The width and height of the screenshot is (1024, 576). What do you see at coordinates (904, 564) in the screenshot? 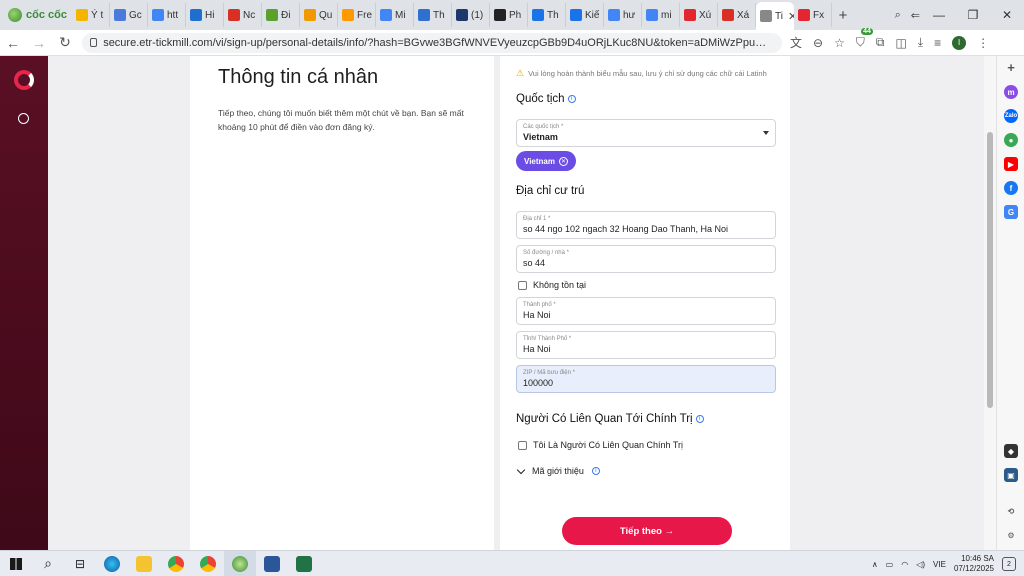
I see `wifi-icon: ◠` at bounding box center [904, 564].